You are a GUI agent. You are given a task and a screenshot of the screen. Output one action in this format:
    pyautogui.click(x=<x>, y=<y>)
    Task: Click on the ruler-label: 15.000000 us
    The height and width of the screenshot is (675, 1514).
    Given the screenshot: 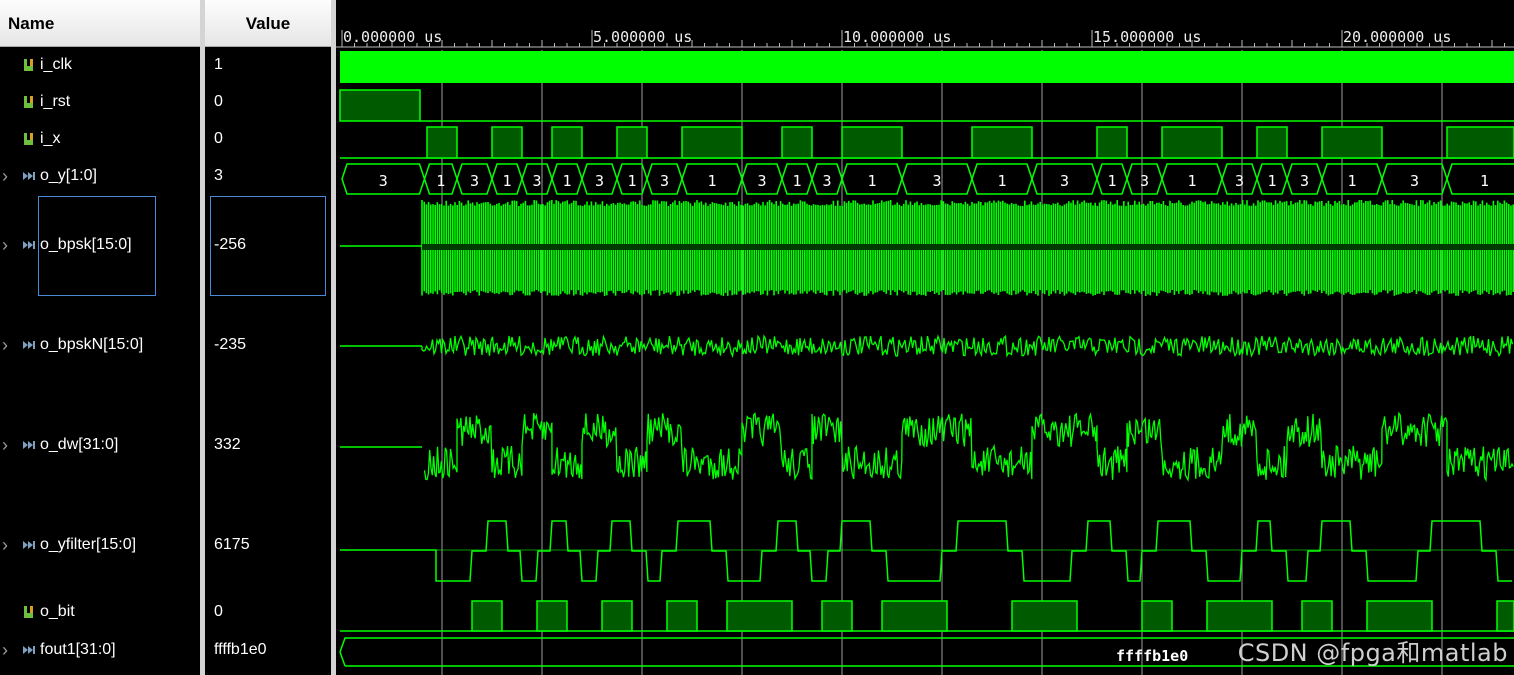 What is the action you would take?
    pyautogui.click(x=1147, y=37)
    